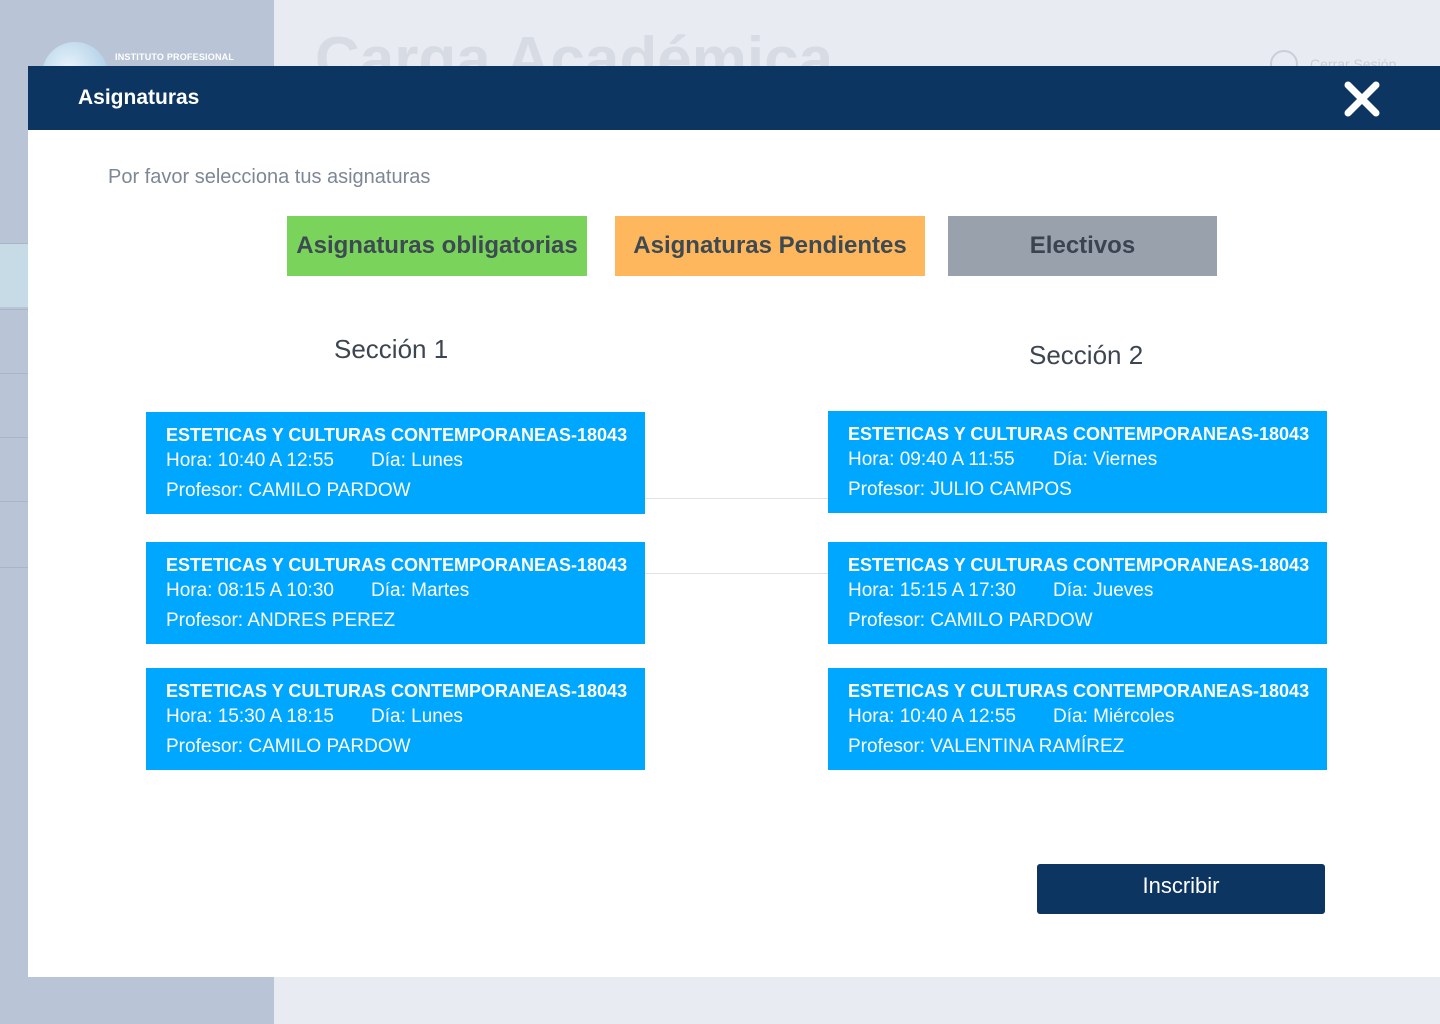  Describe the element at coordinates (1103, 590) in the screenshot. I see `course-day: Día: Jueves` at that location.